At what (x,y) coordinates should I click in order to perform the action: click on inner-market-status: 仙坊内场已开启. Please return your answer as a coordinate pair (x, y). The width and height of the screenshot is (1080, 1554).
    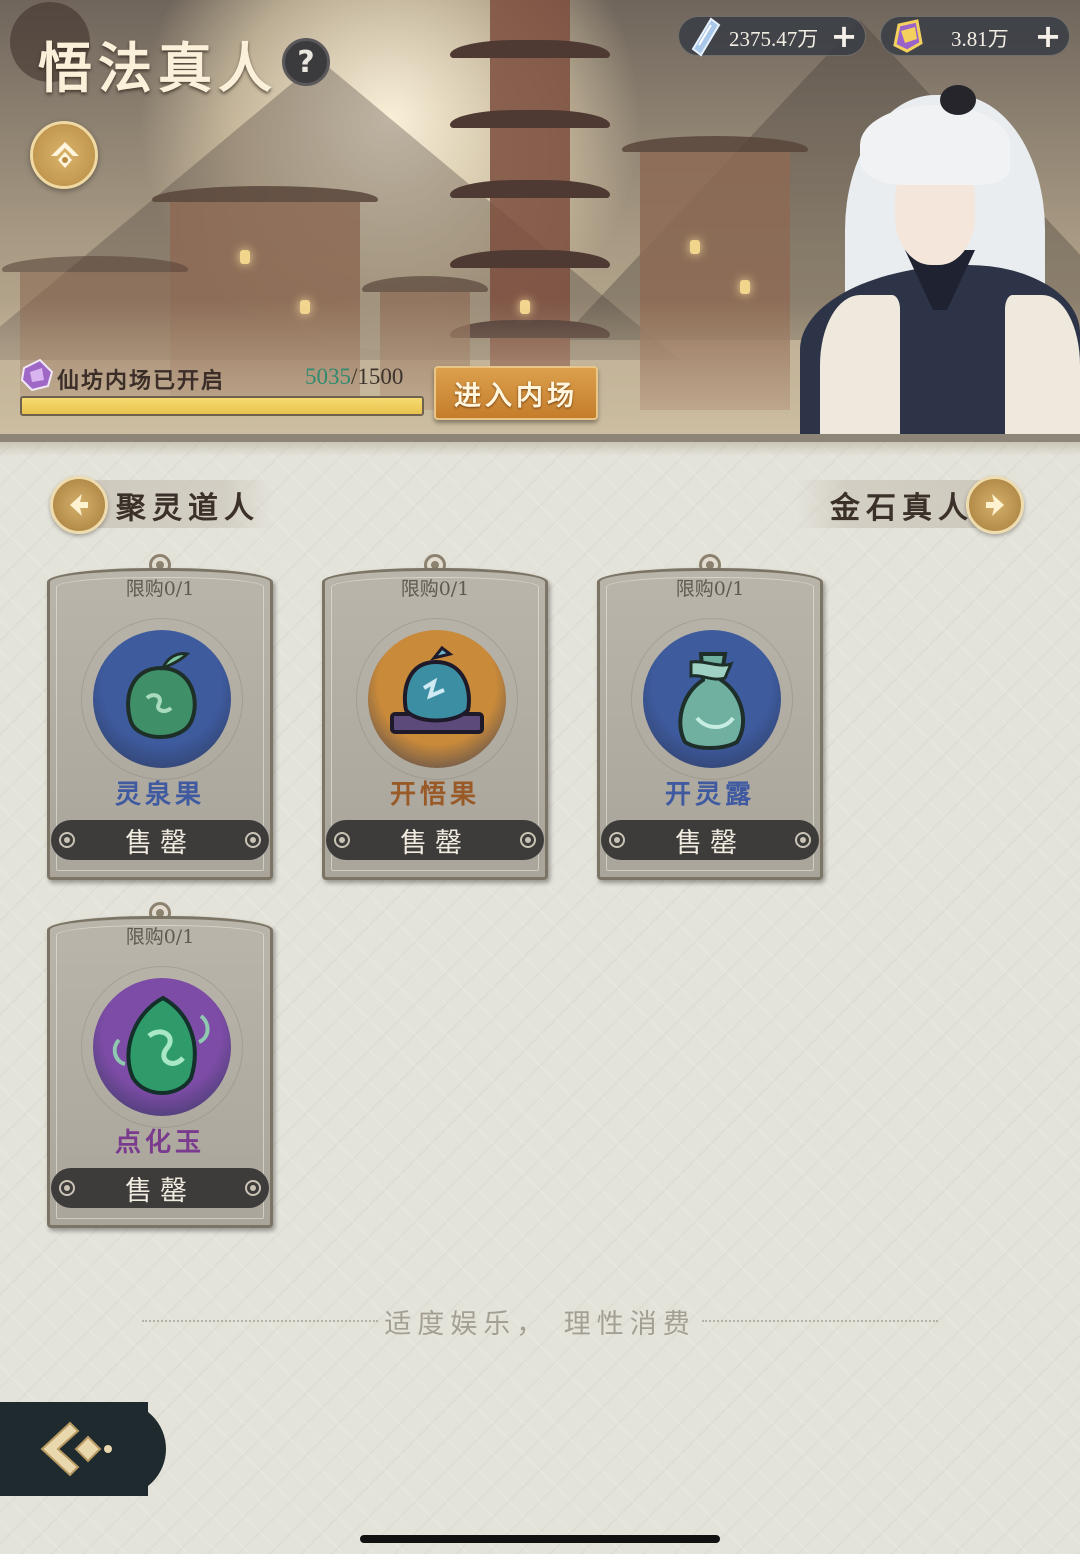
    Looking at the image, I should click on (141, 381).